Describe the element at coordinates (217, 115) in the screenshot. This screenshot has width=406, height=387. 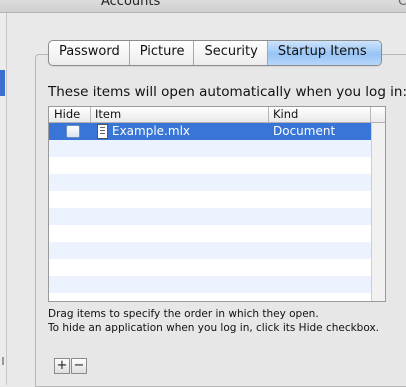
I see `table-header: Hide Item Kind` at that location.